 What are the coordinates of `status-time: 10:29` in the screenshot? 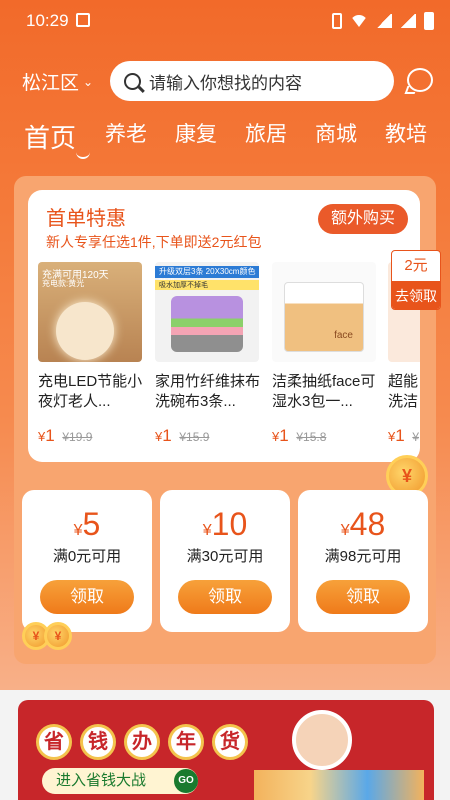 It's located at (47, 20).